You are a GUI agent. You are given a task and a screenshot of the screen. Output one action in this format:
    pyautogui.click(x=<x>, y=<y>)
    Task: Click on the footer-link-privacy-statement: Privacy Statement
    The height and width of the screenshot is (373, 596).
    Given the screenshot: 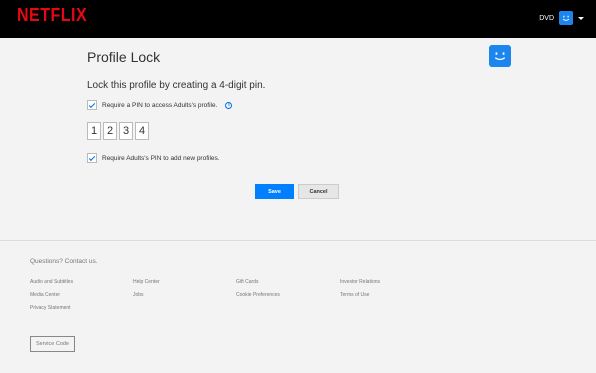 What is the action you would take?
    pyautogui.click(x=50, y=308)
    